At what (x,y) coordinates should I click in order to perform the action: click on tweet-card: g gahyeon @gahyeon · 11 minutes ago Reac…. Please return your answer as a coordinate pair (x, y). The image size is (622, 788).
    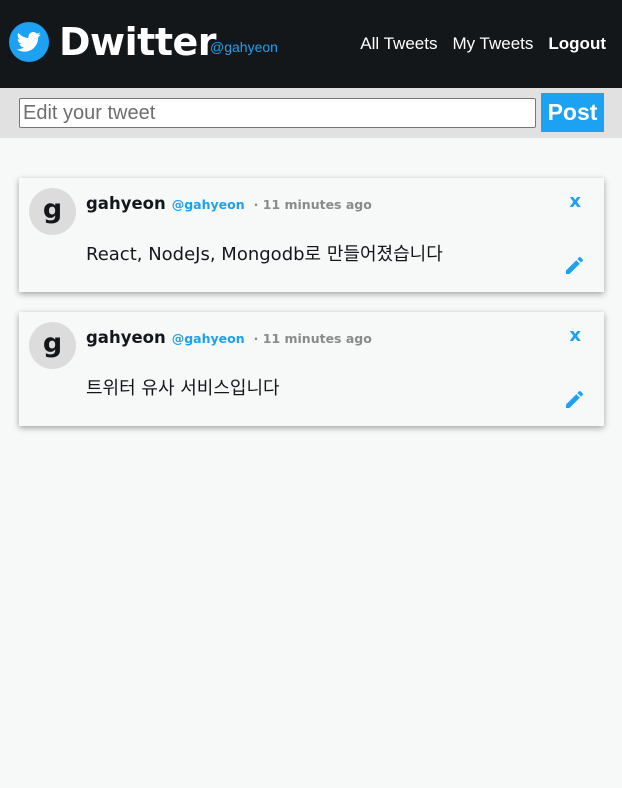
    Looking at the image, I should click on (311, 235).